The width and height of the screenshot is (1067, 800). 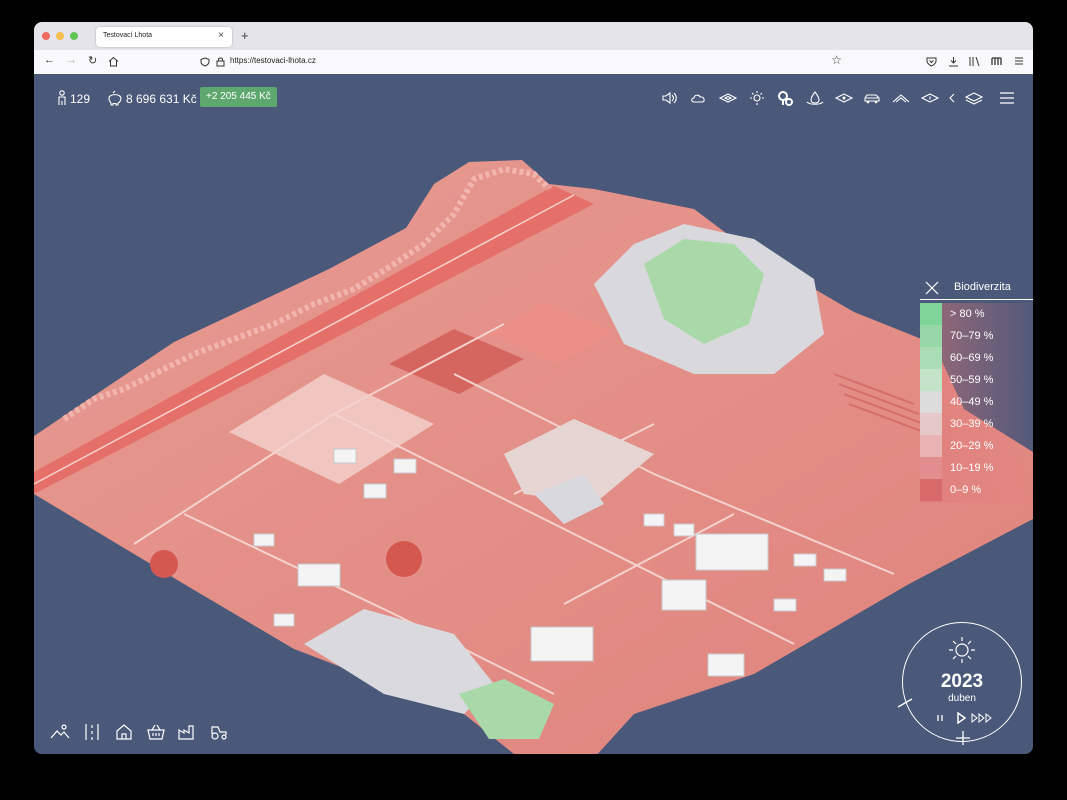 I want to click on road-tool-icon, so click(x=92, y=732).